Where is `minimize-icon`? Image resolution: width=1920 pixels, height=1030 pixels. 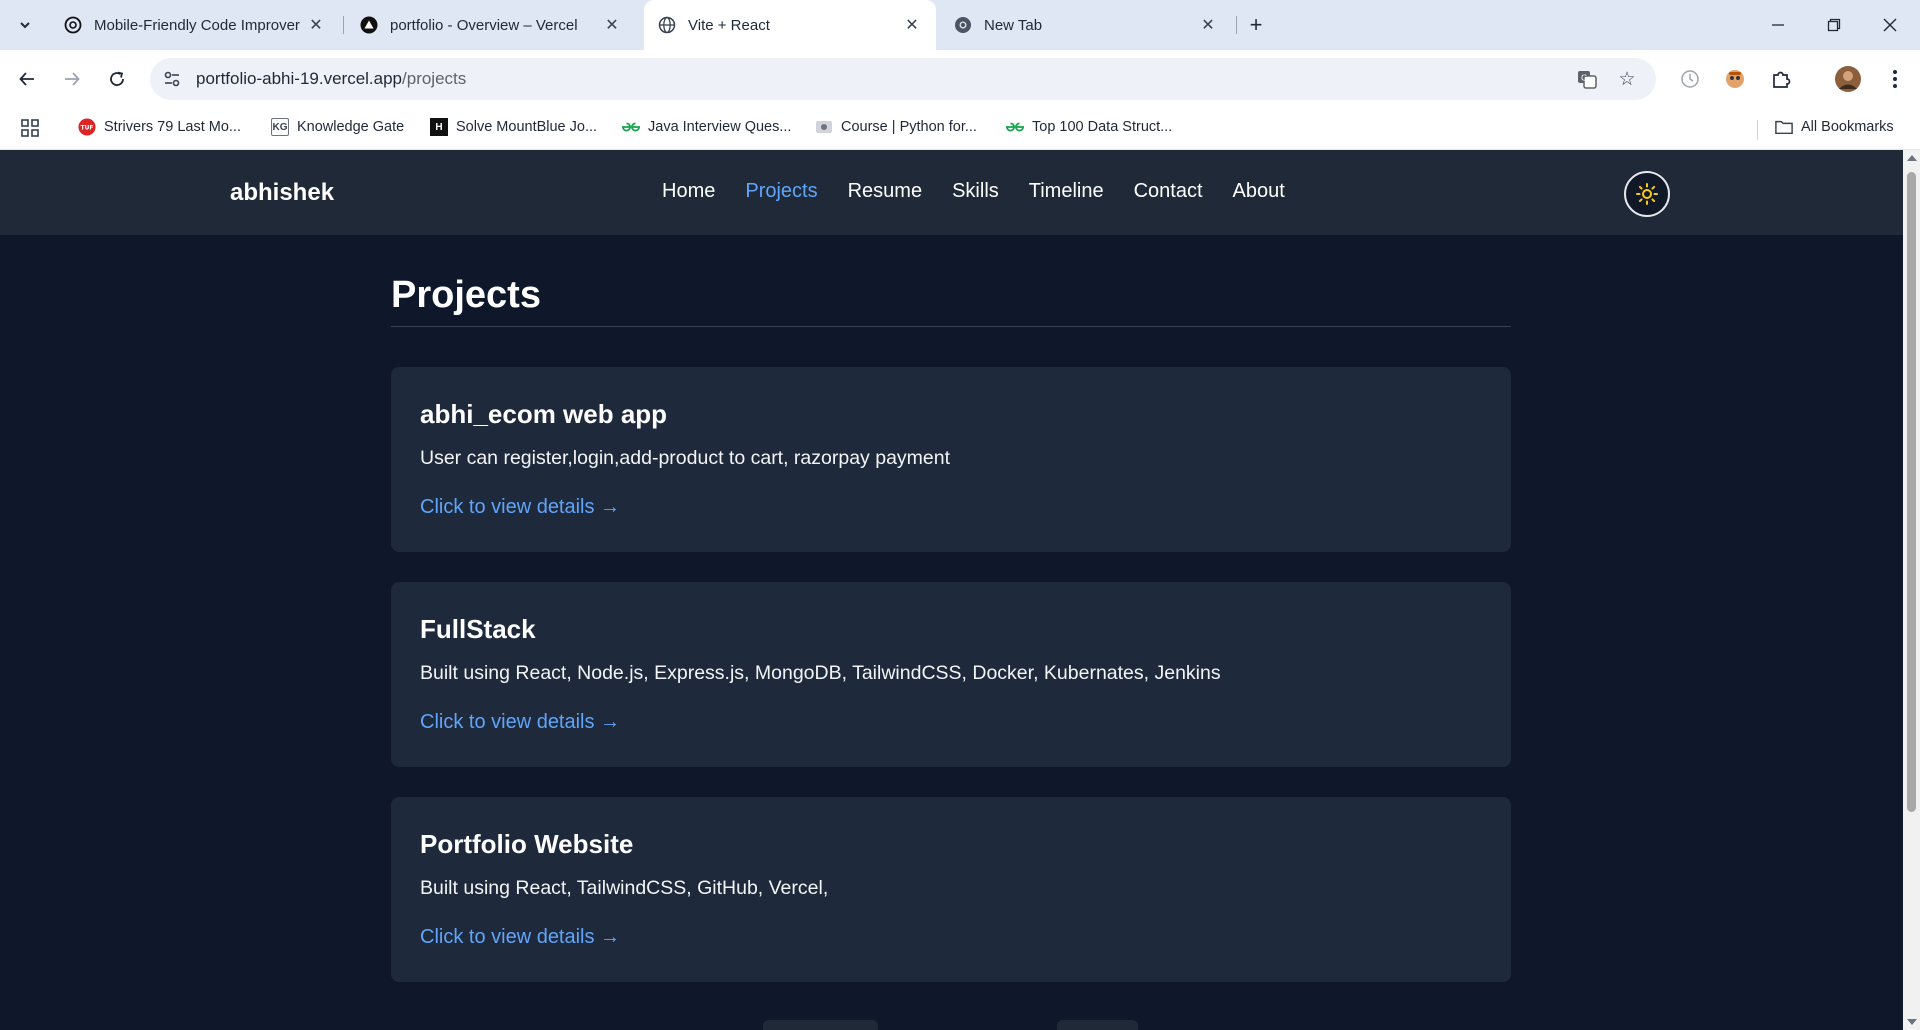
minimize-icon is located at coordinates (1778, 25).